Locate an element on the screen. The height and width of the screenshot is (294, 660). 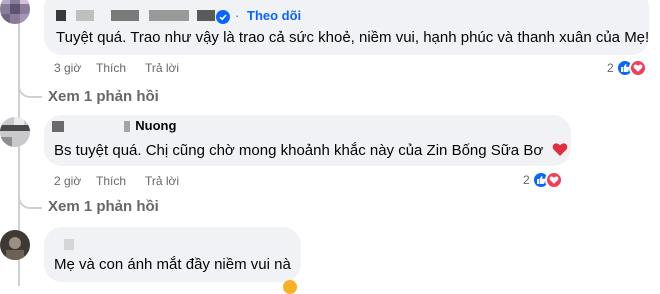
comment-time: 2 giờ is located at coordinates (67, 181).